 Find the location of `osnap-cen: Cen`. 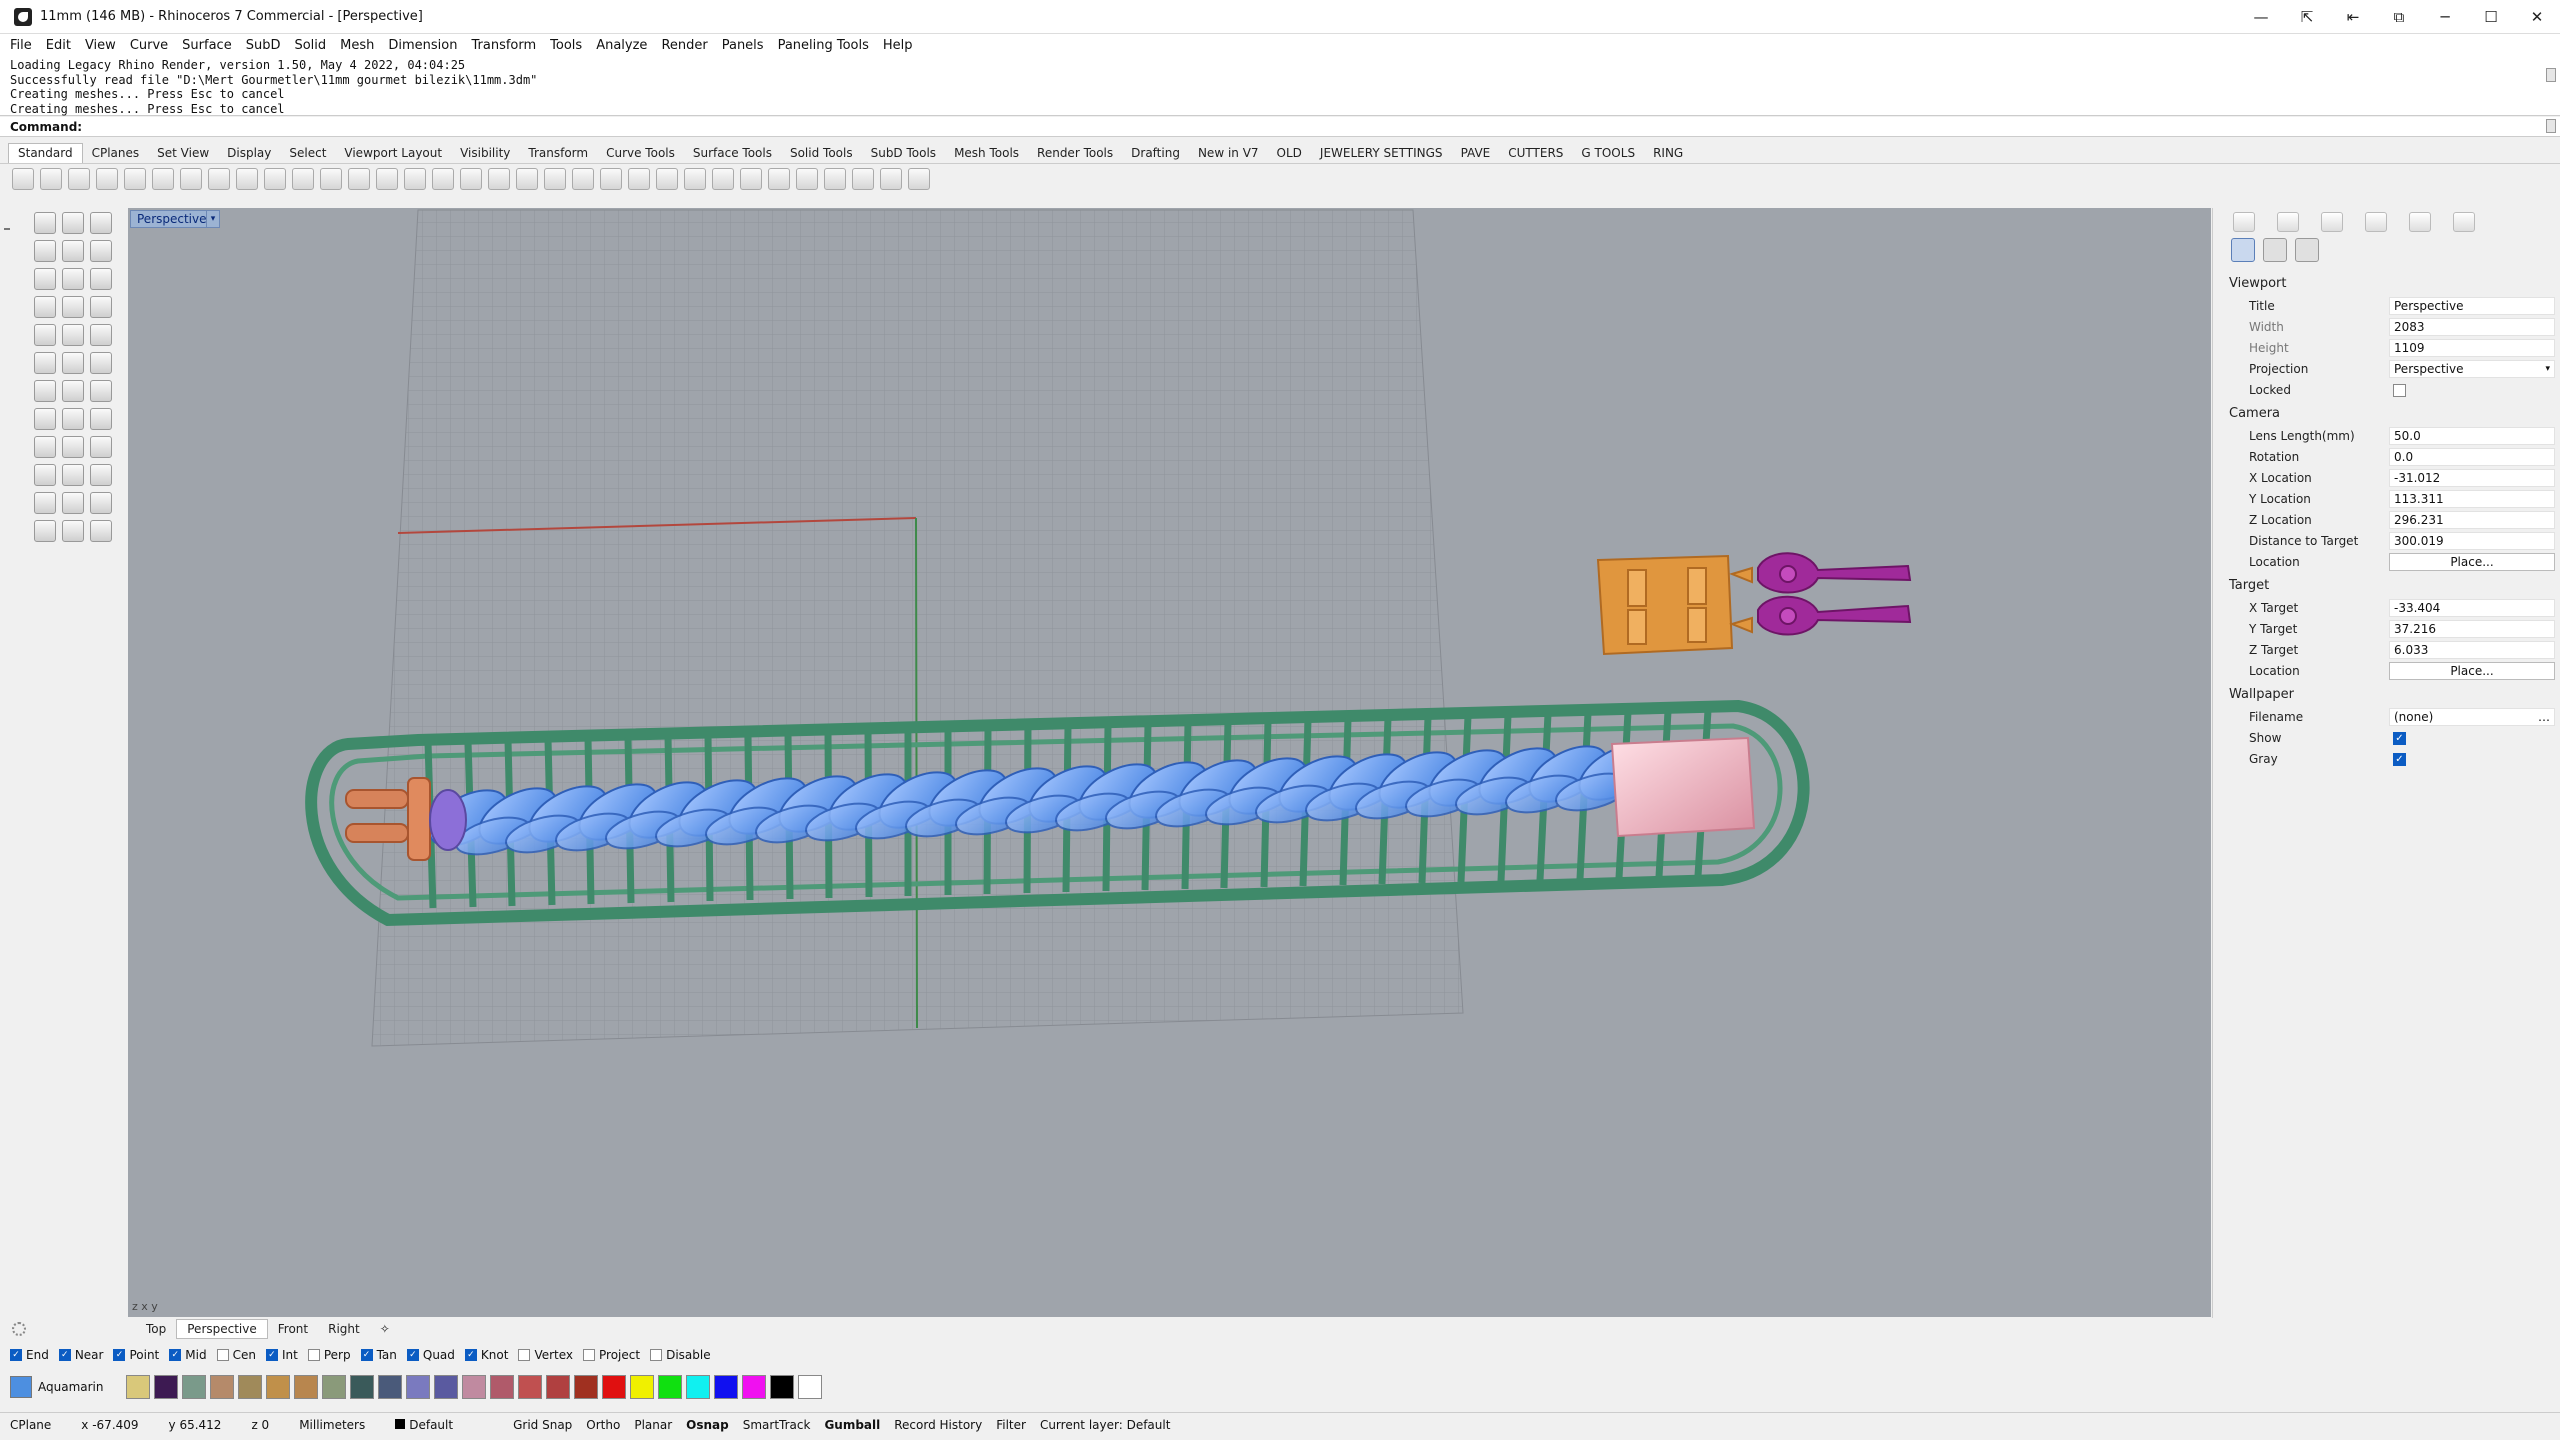

osnap-cen: Cen is located at coordinates (236, 1355).